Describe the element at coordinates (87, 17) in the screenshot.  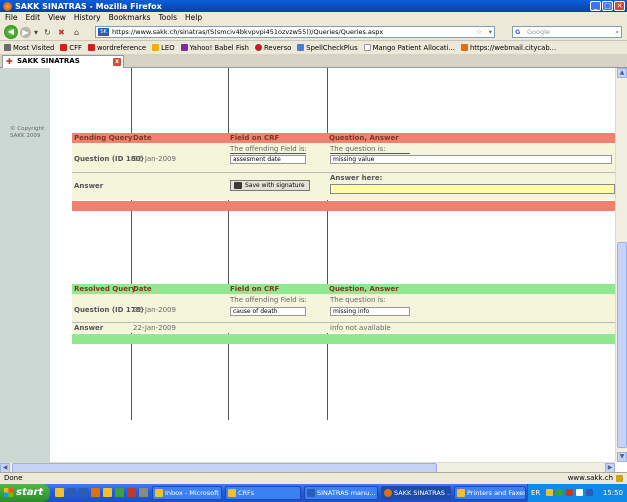
I see `menu-history: History` at that location.